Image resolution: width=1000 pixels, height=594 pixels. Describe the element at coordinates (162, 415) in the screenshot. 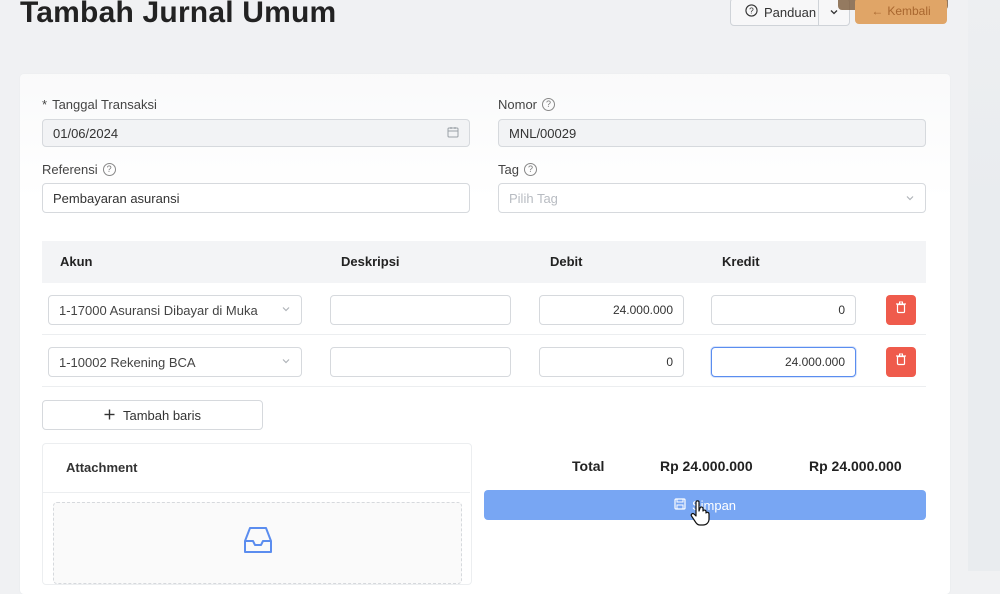

I see `add-row-label: Tambah baris` at that location.